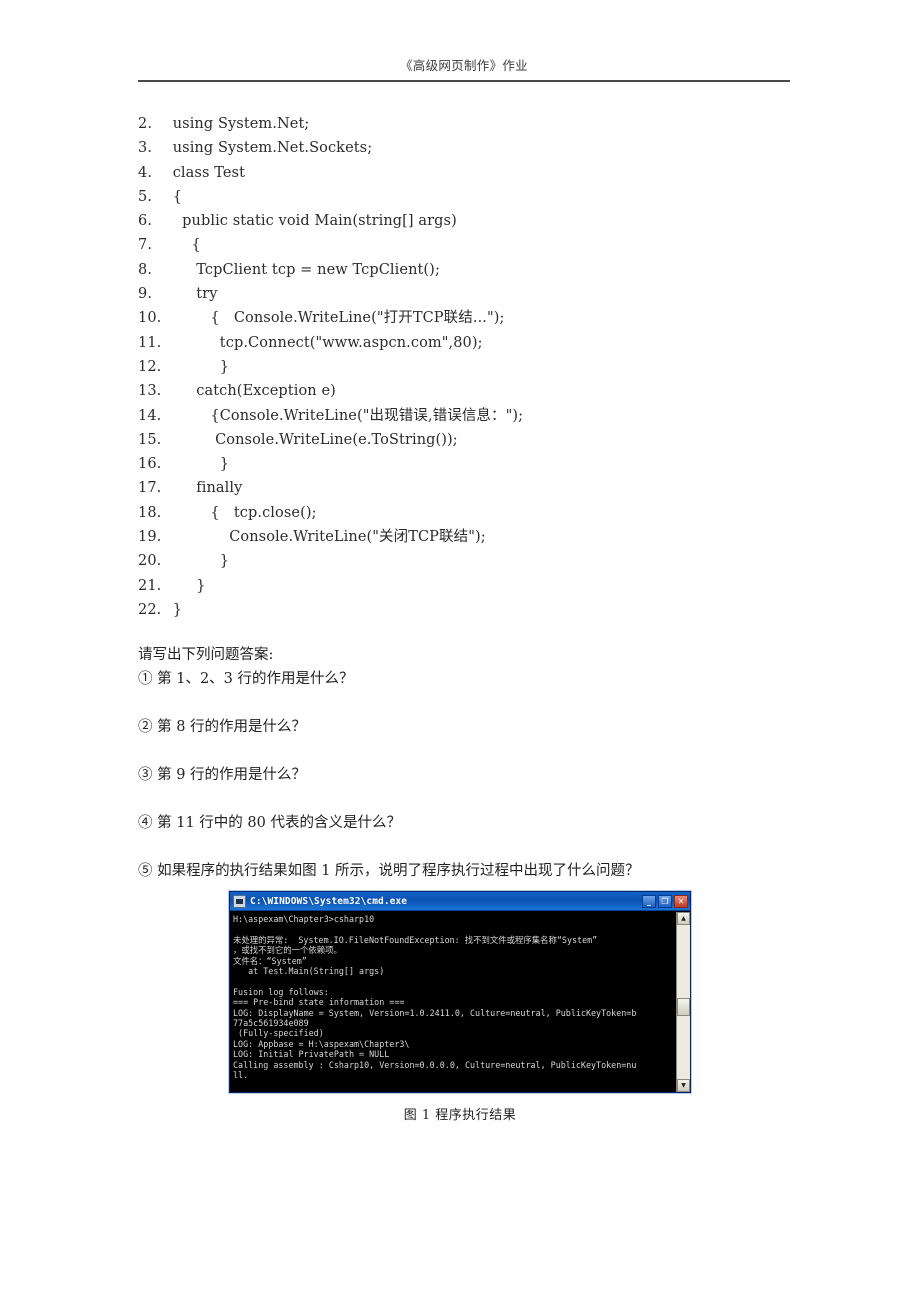  What do you see at coordinates (458, 197) in the screenshot?
I see `code-line: 5. {` at bounding box center [458, 197].